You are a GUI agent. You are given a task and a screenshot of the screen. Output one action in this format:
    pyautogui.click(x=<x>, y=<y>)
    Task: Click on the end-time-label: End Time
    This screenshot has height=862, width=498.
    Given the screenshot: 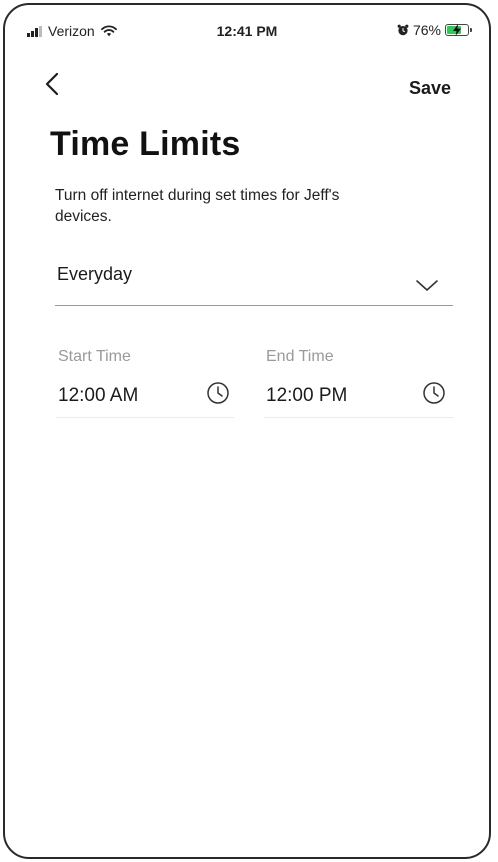 What is the action you would take?
    pyautogui.click(x=300, y=356)
    